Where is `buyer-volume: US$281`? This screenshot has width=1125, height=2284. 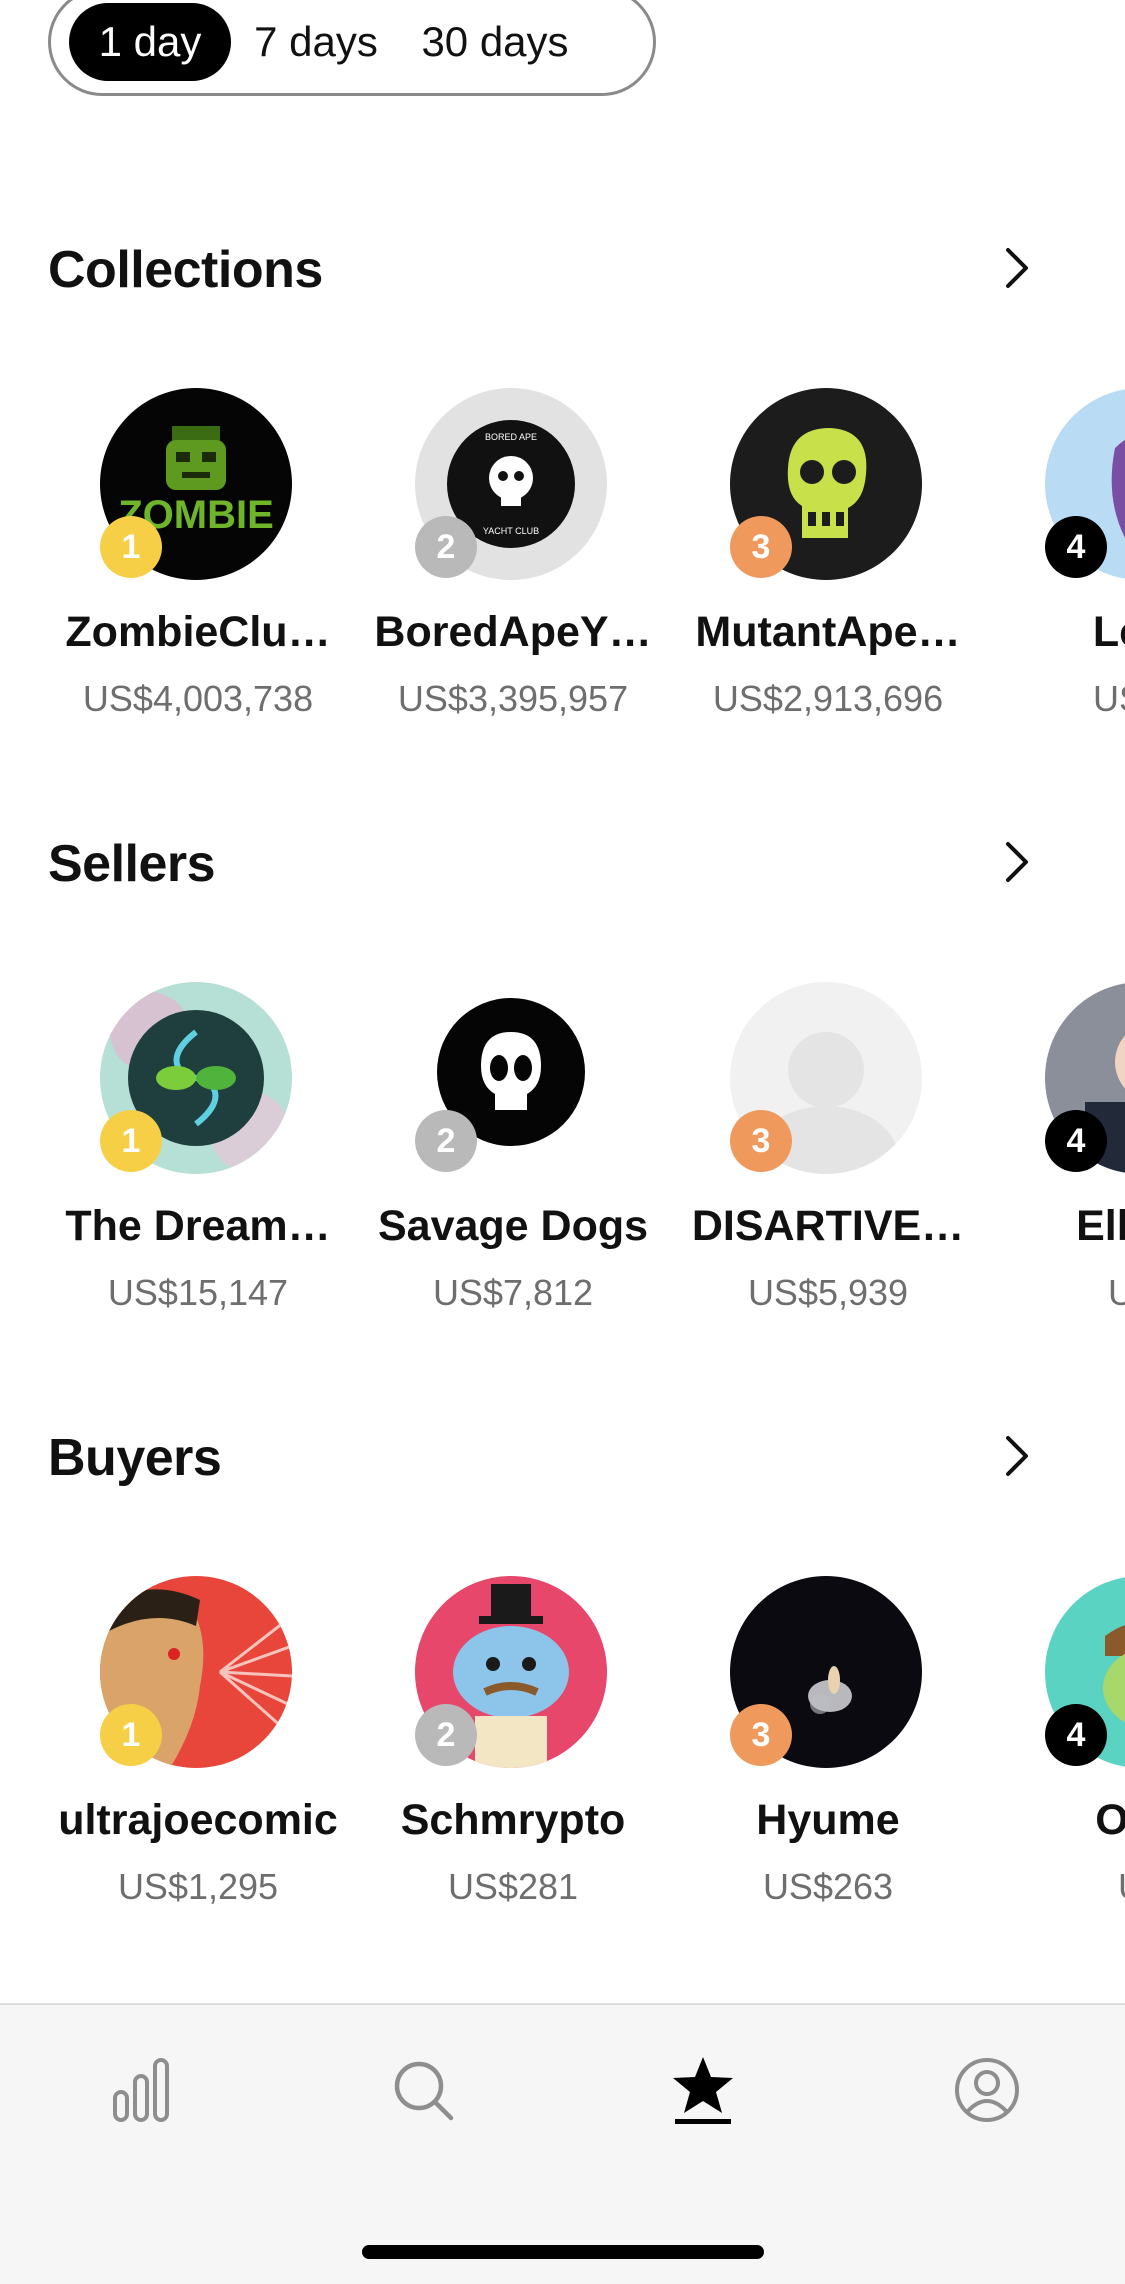 buyer-volume: US$281 is located at coordinates (513, 1886).